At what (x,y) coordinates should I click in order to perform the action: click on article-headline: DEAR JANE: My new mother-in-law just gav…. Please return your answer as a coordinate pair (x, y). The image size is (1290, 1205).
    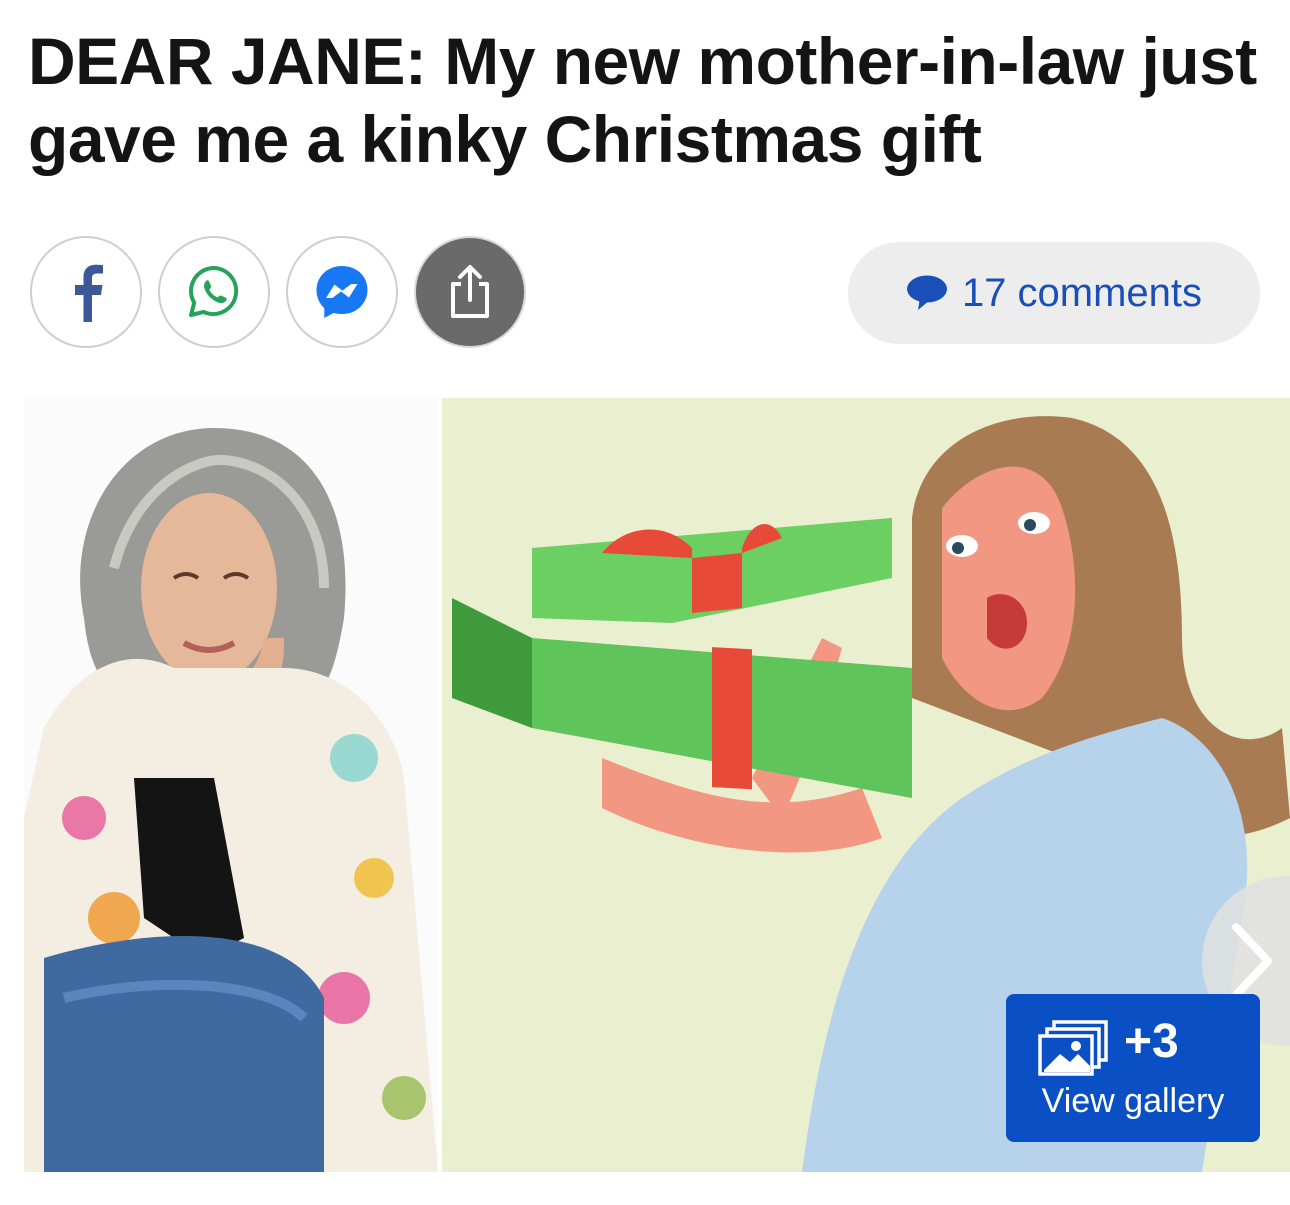
    Looking at the image, I should click on (642, 100).